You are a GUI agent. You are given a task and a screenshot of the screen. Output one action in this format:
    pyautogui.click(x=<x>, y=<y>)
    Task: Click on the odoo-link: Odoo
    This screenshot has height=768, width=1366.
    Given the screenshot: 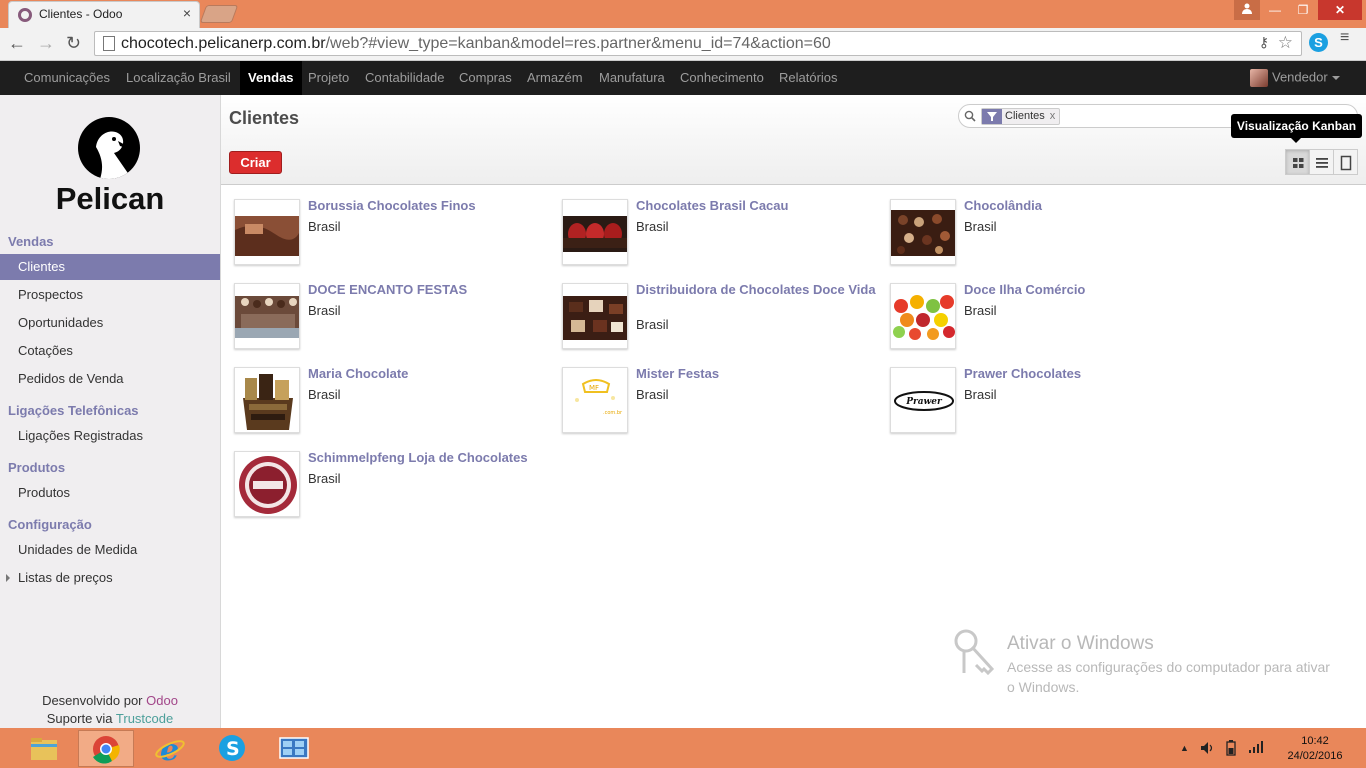 What is the action you would take?
    pyautogui.click(x=162, y=700)
    